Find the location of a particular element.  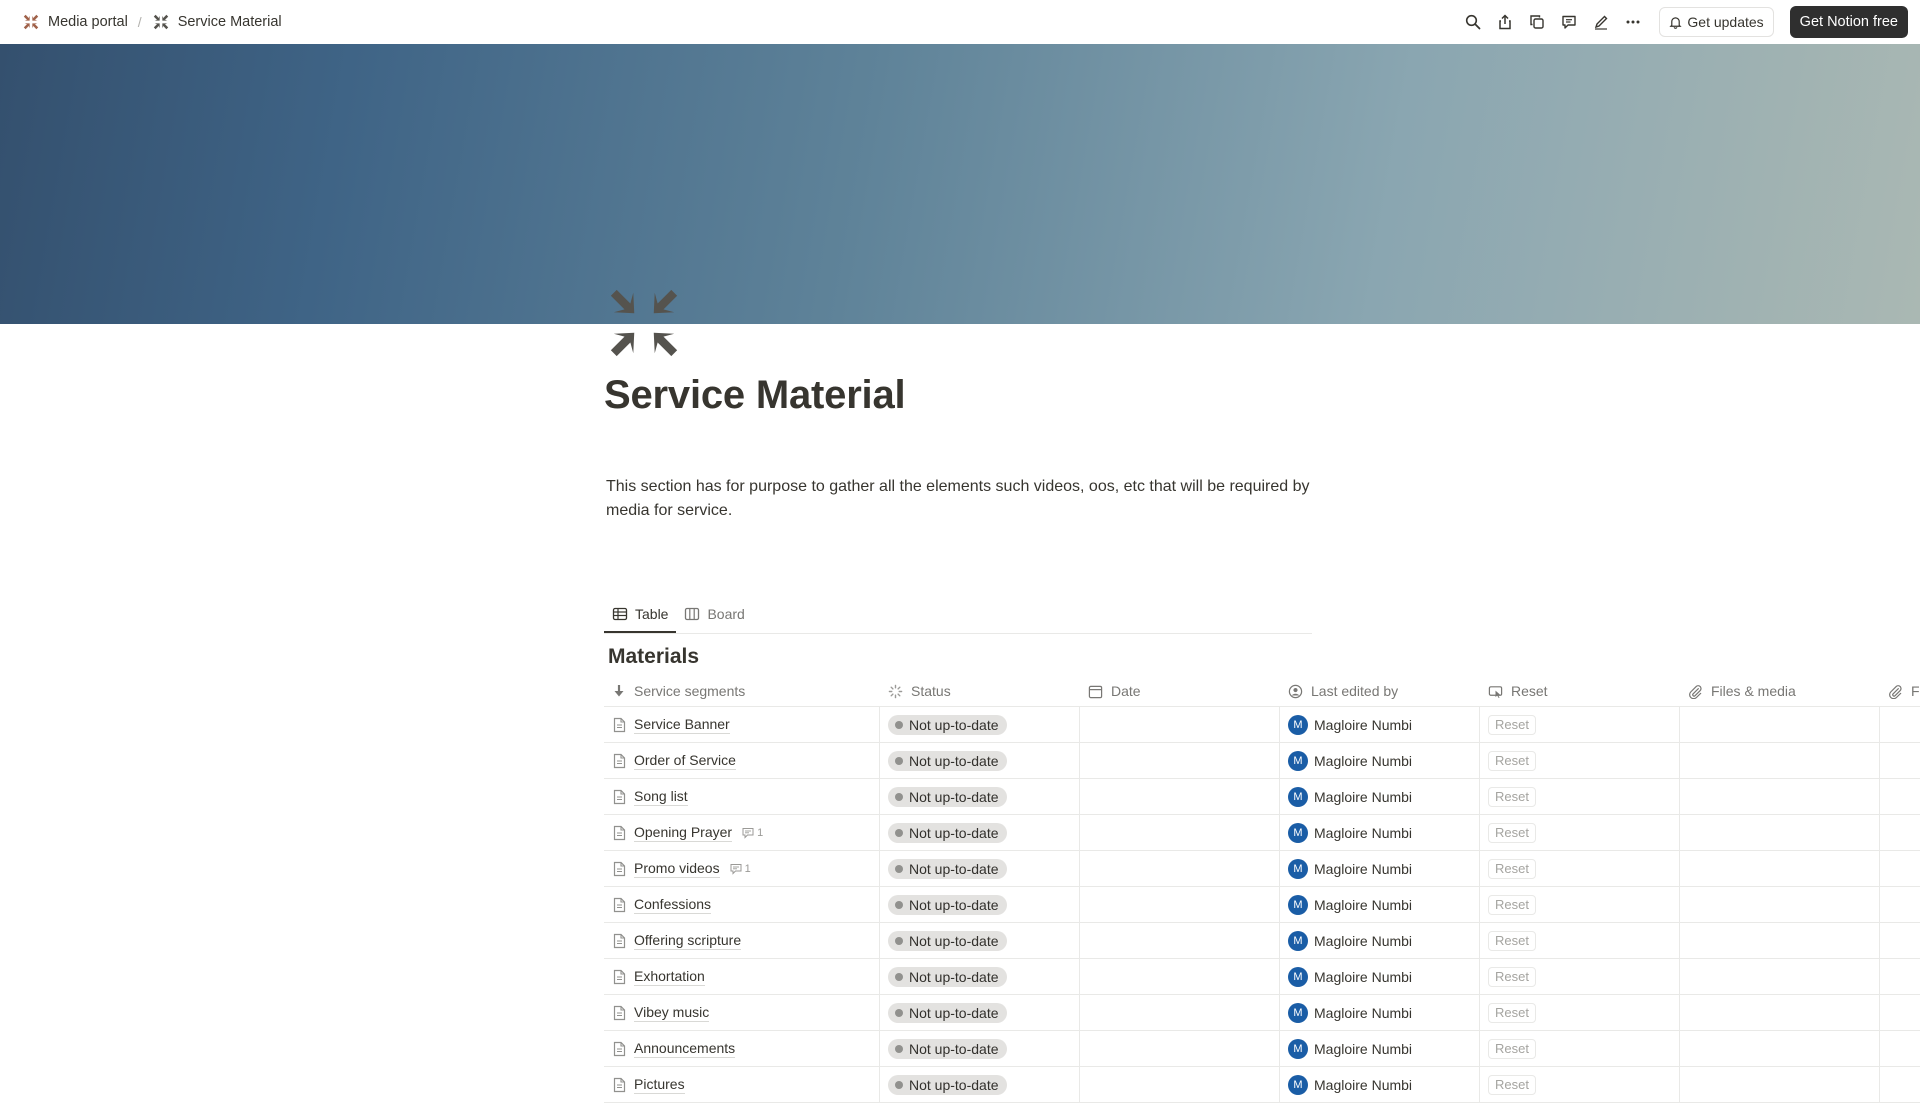

row-title: Service Banner is located at coordinates (682, 725).